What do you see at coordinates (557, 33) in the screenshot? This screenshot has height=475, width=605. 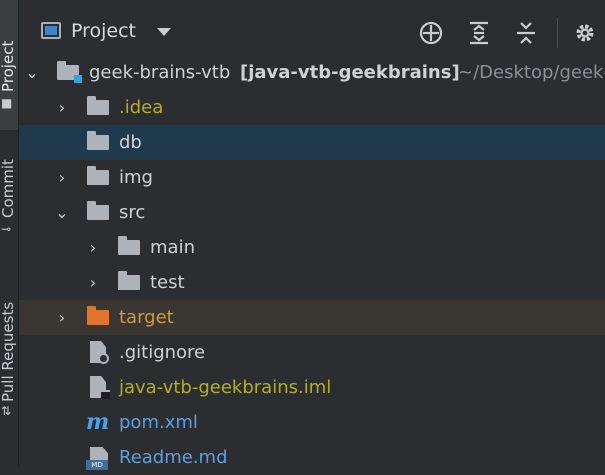 I see `toolbar-divider` at bounding box center [557, 33].